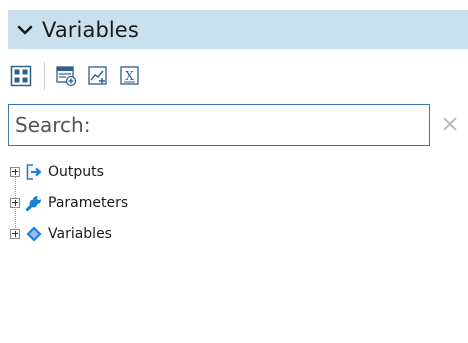 This screenshot has width=468, height=343. I want to click on excel-export-button: X, so click(130, 76).